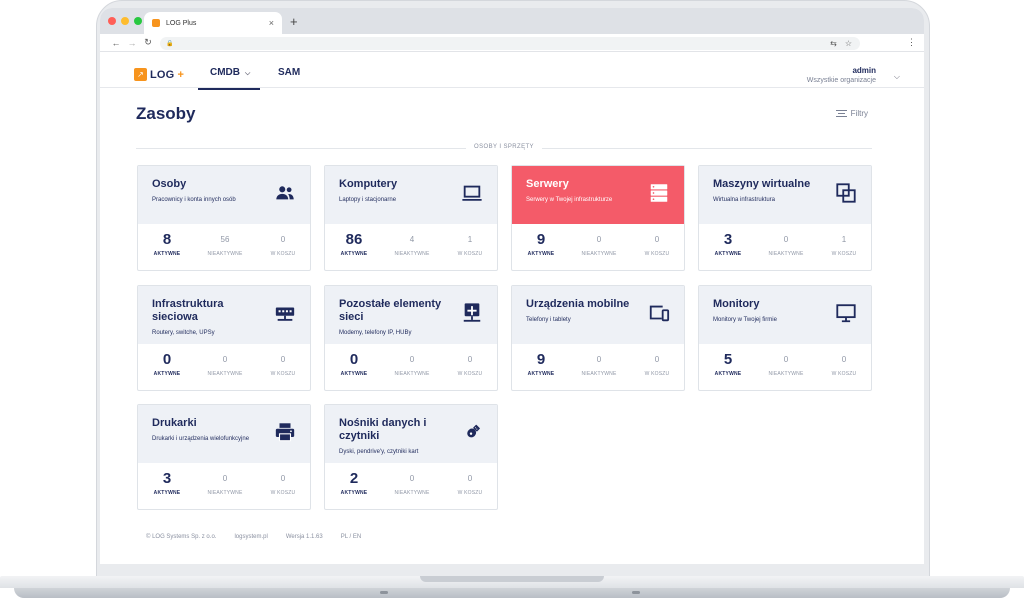 Image resolution: width=1024 pixels, height=600 pixels. What do you see at coordinates (548, 320) in the screenshot?
I see `card-subtitle: Telefony i tablety` at bounding box center [548, 320].